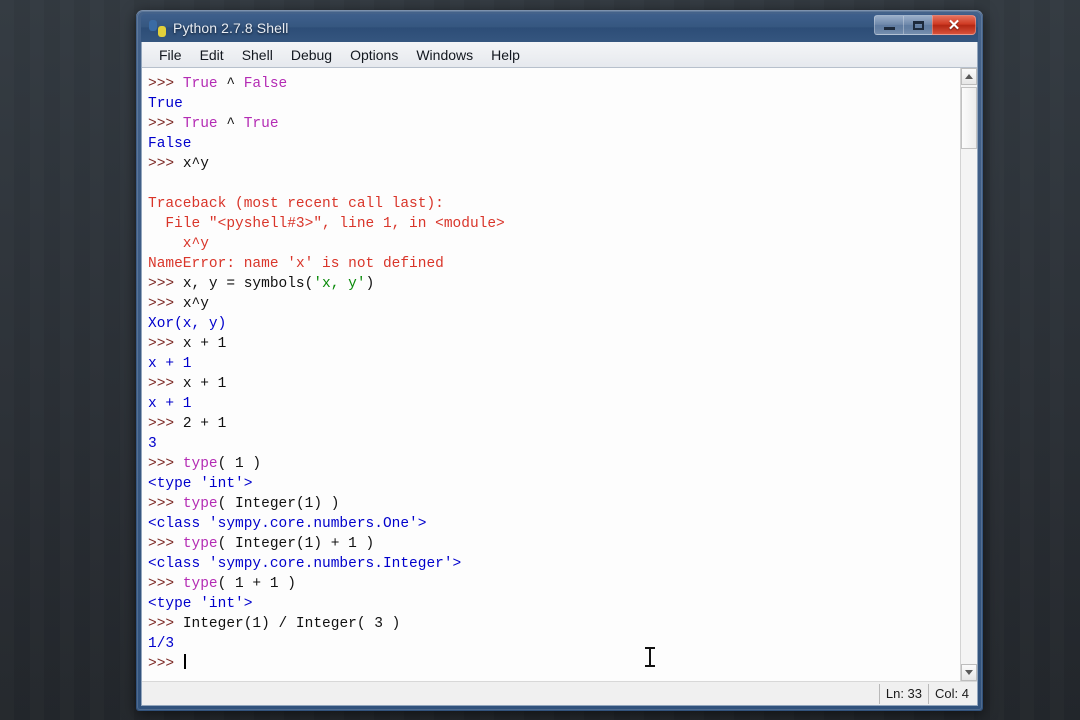 The width and height of the screenshot is (1080, 720). Describe the element at coordinates (888, 25) in the screenshot. I see `minimize-button` at that location.